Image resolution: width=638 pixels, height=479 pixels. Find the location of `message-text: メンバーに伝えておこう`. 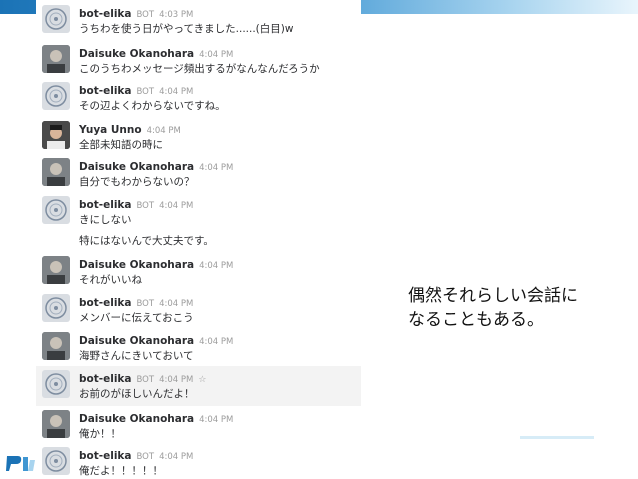

message-text: メンバーに伝えておこう is located at coordinates (136, 318).